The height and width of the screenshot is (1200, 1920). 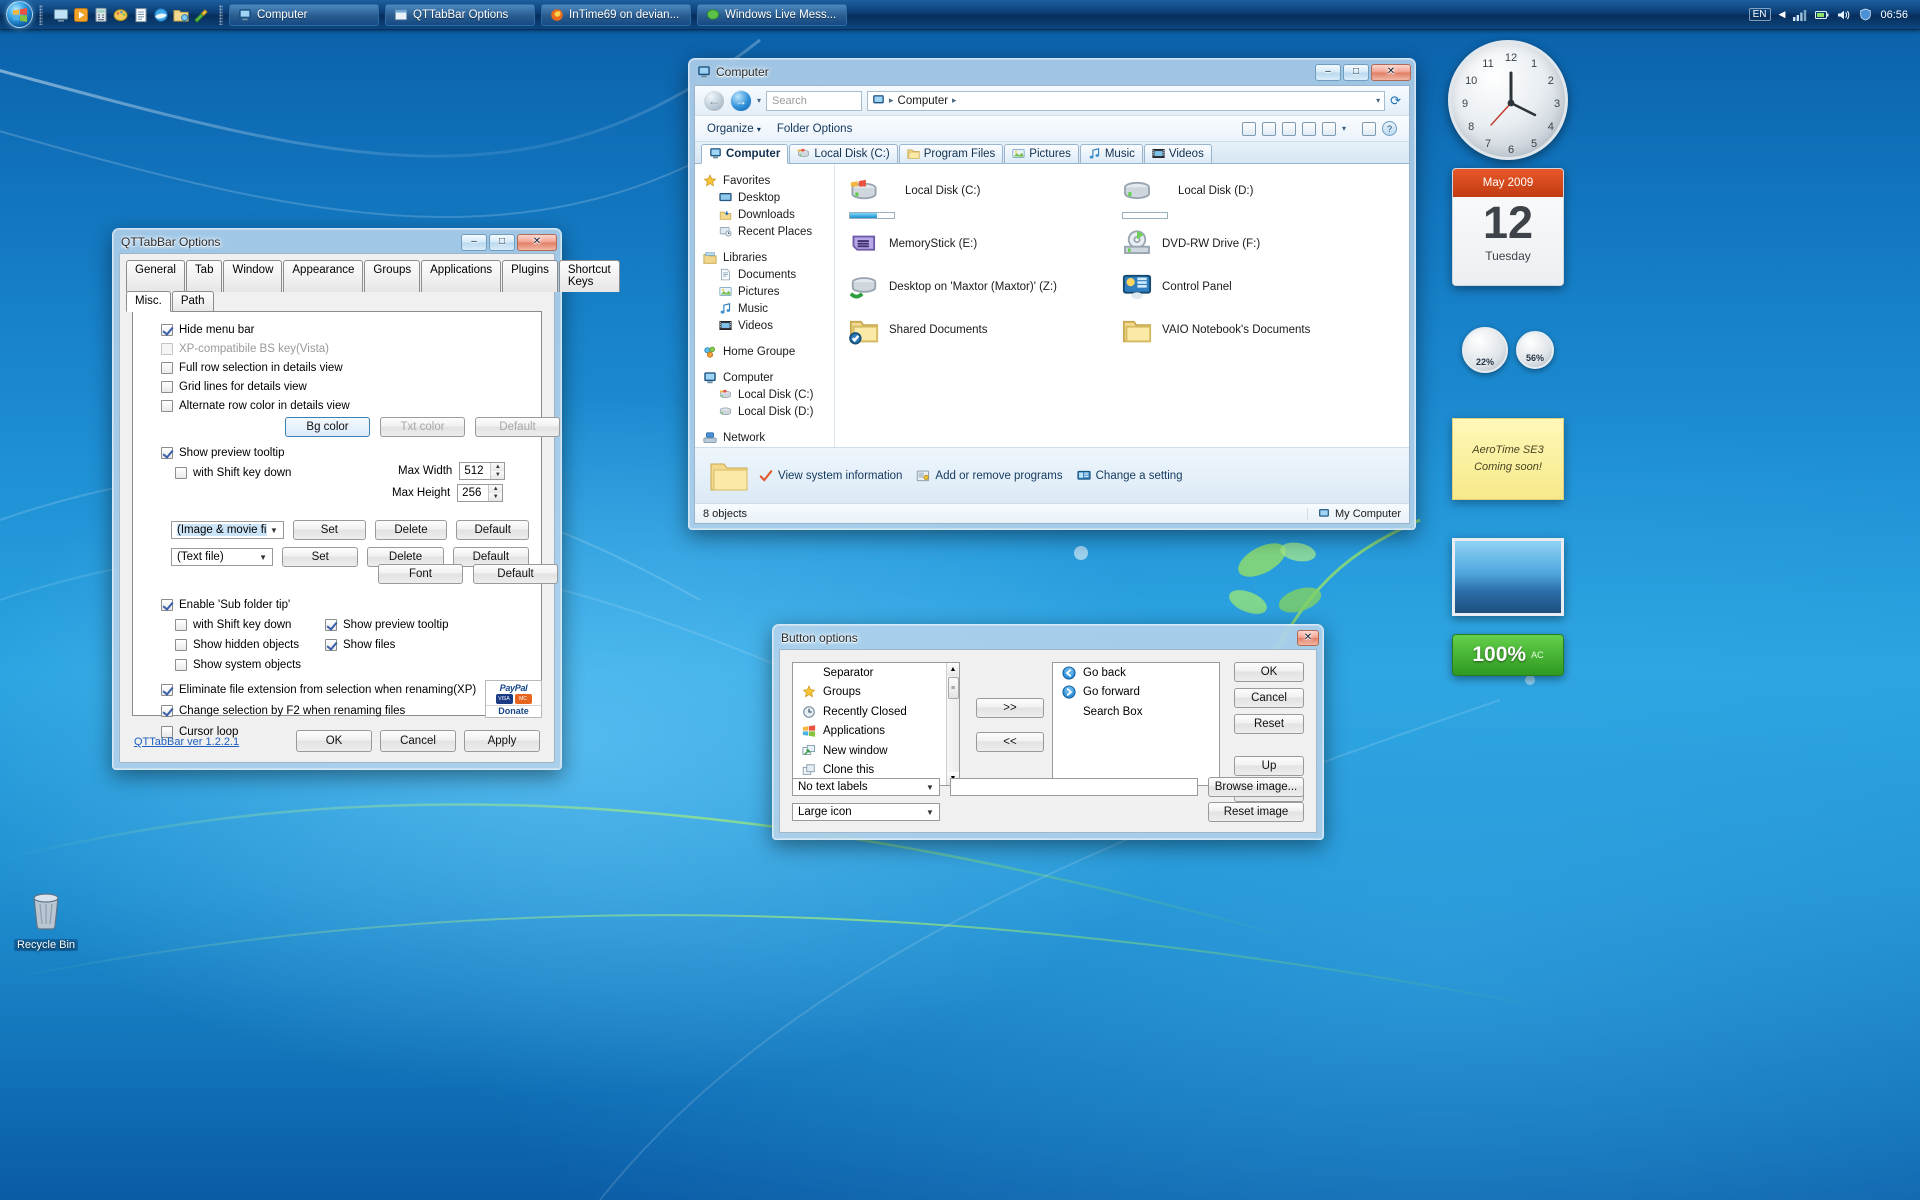 I want to click on color-buttons-row: Bg color Txt color Default, so click(x=422, y=427).